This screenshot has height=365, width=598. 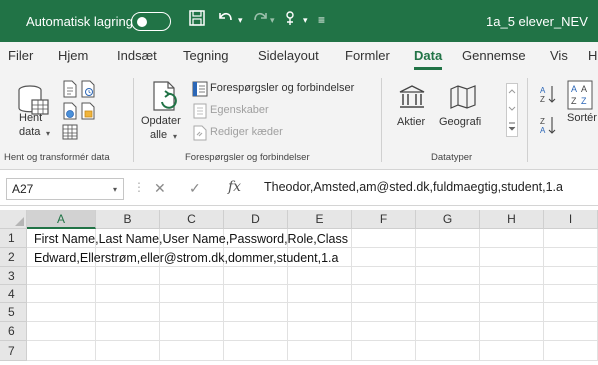 What do you see at coordinates (139, 187) in the screenshot?
I see `formula-bar-grip-icon: ⋮` at bounding box center [139, 187].